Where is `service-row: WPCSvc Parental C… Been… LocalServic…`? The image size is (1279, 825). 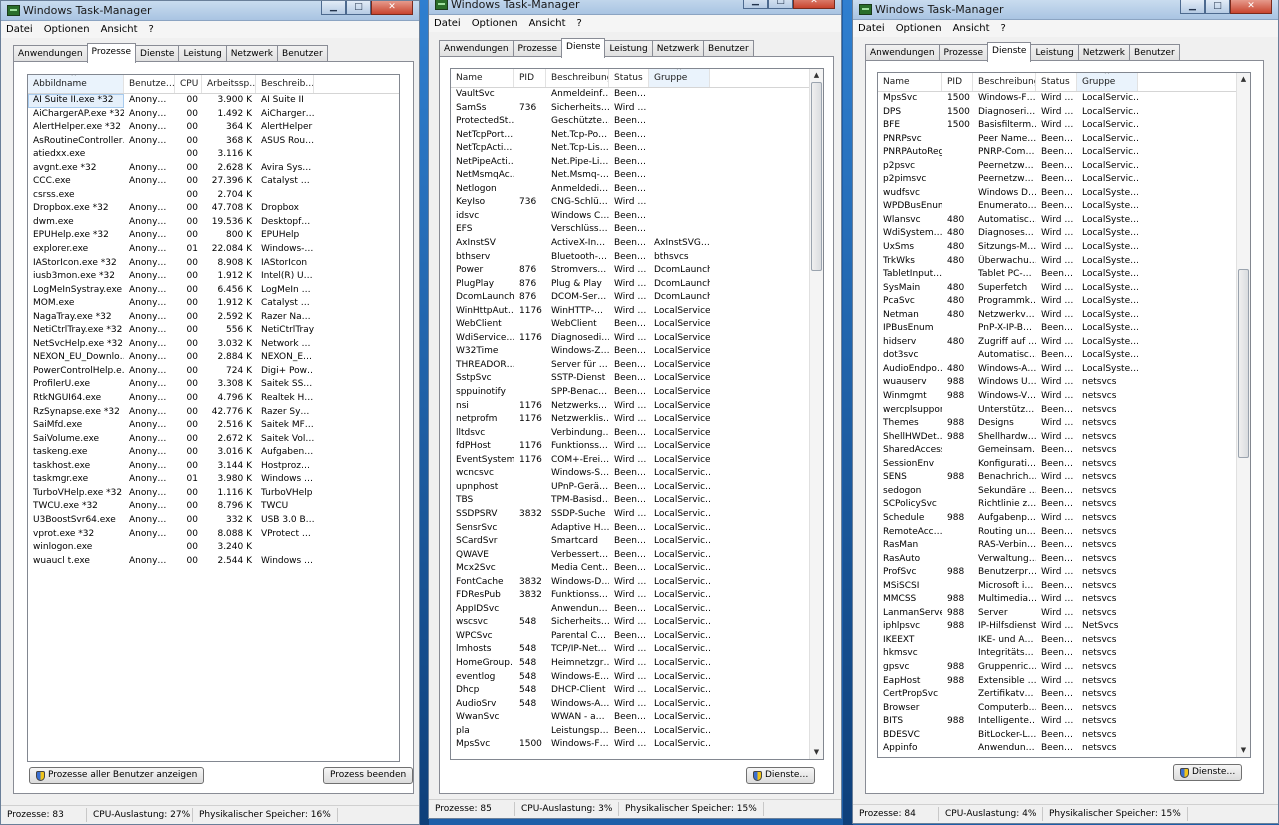
service-row: WPCSvc Parental C… Been… LocalServic… is located at coordinates (630, 637).